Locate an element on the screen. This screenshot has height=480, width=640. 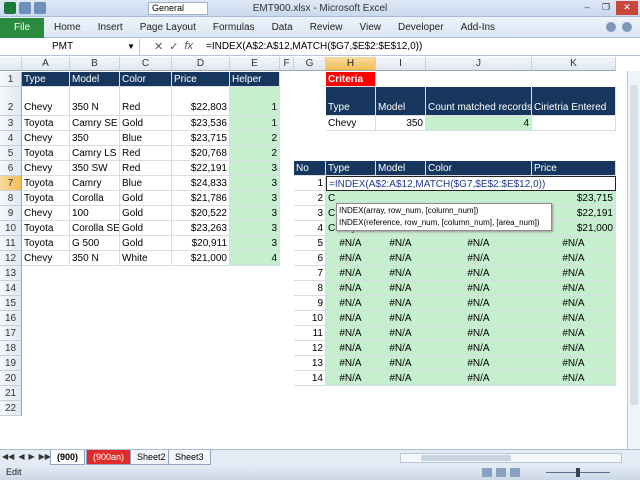
cell: Cirietria Entered is located at coordinates (574, 101).